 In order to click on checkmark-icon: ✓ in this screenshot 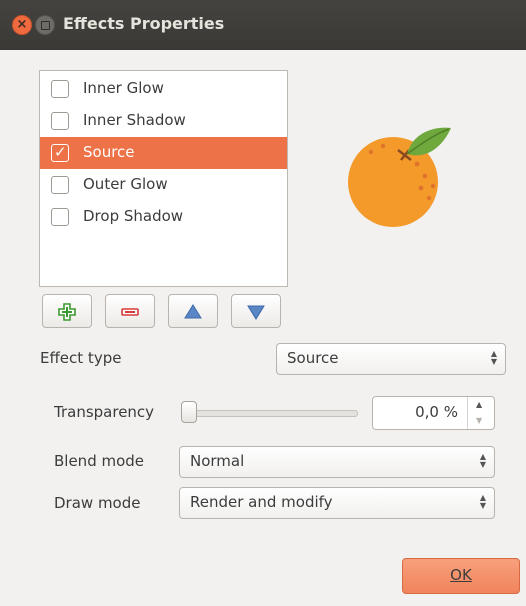, I will do `click(60, 152)`.